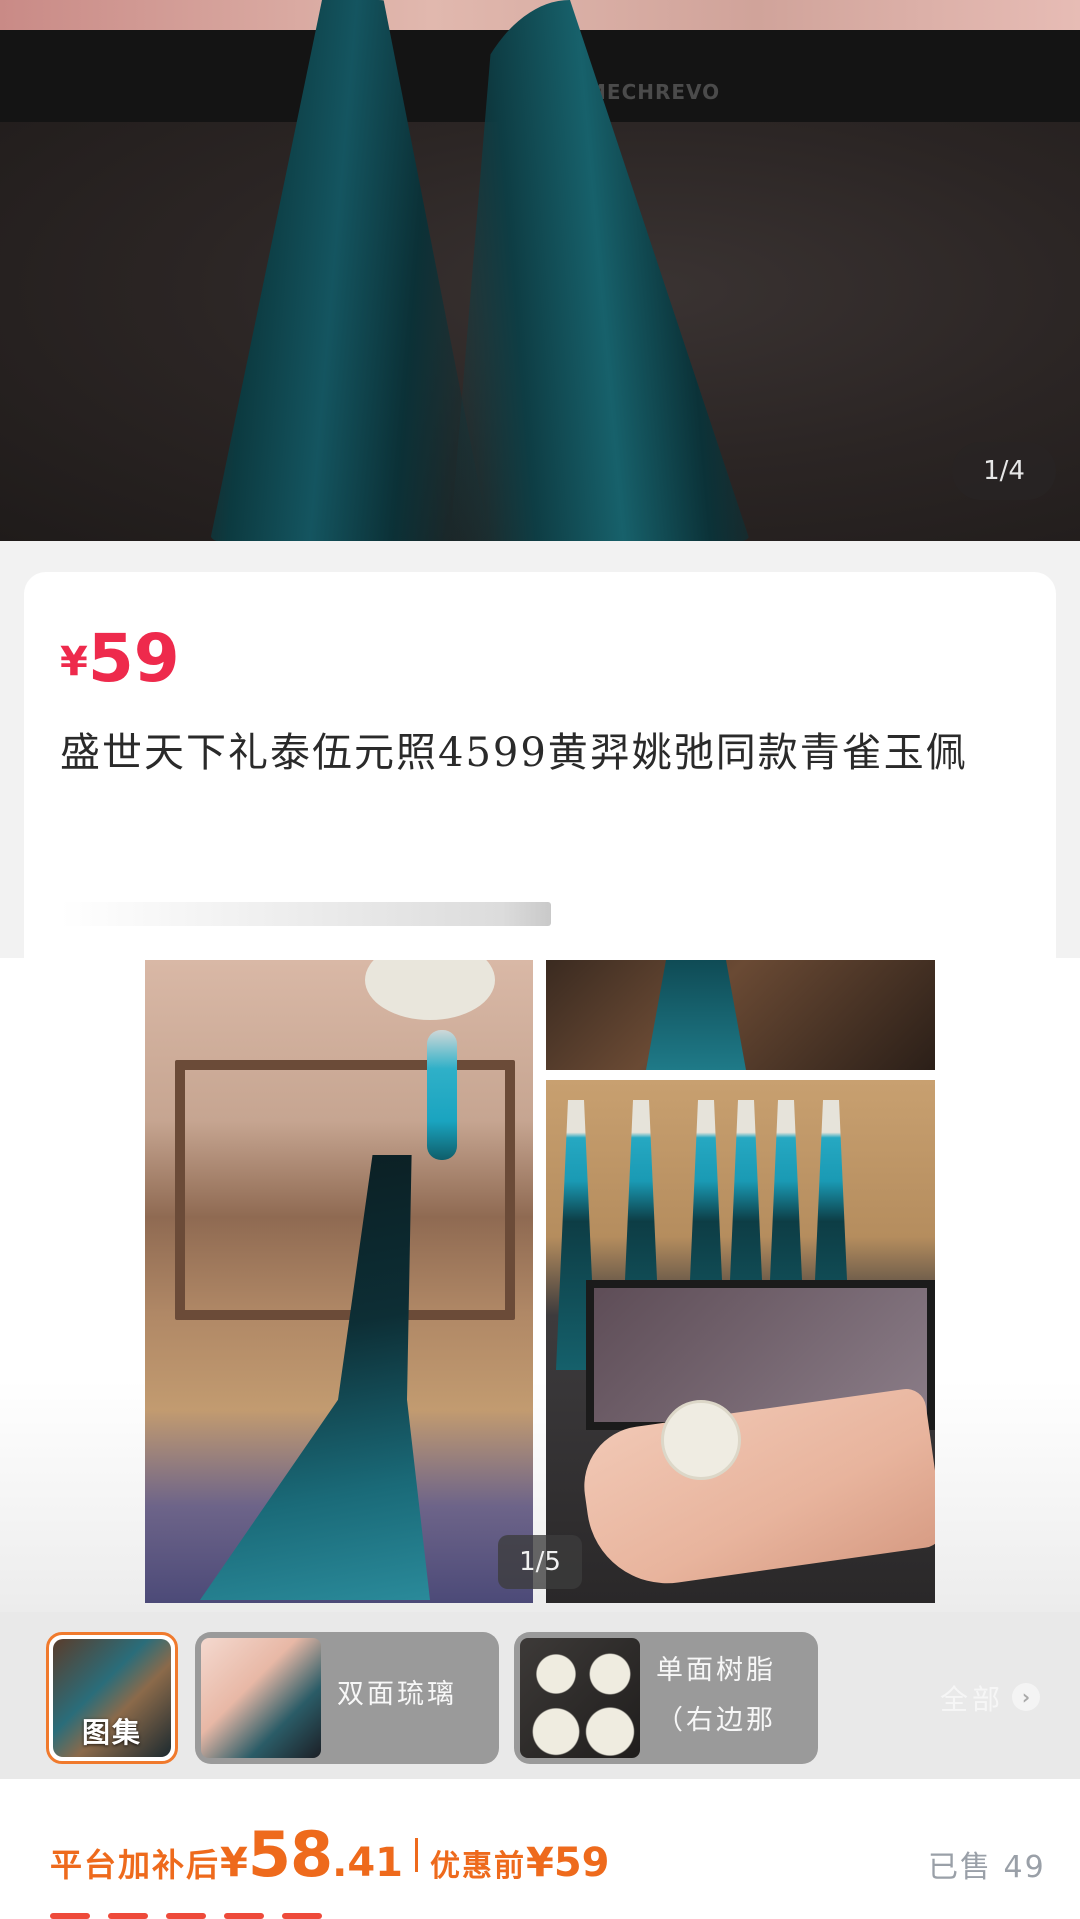 The width and height of the screenshot is (1080, 1919). I want to click on product-title: 盛世天下礼泰伍元照4599黄羿姚弛同款青雀玉佩, so click(514, 753).